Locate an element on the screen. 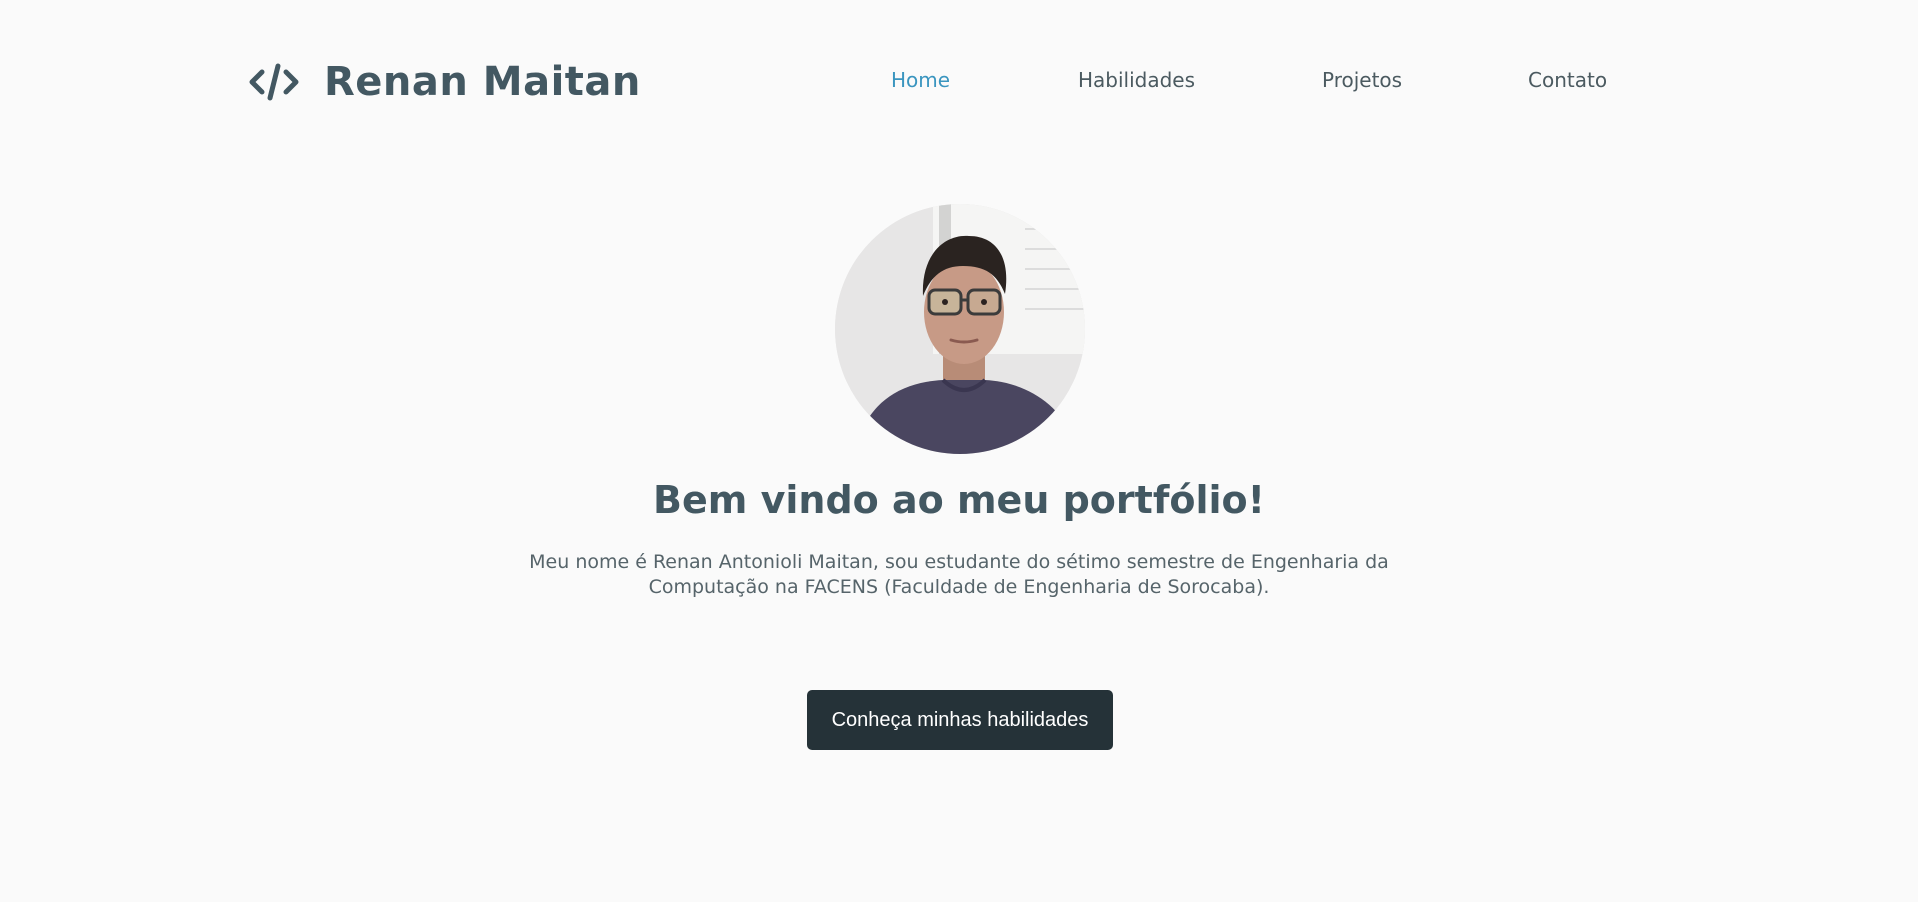 The width and height of the screenshot is (1918, 902). main-nav: Home Habilidades Projetos Contato is located at coordinates (959, 83).